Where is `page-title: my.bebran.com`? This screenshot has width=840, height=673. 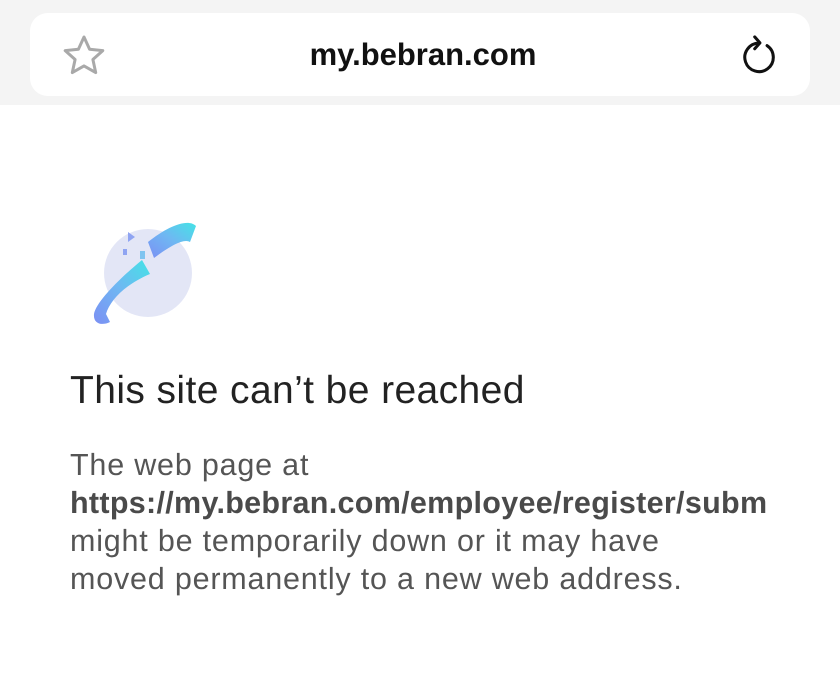 page-title: my.bebran.com is located at coordinates (423, 54).